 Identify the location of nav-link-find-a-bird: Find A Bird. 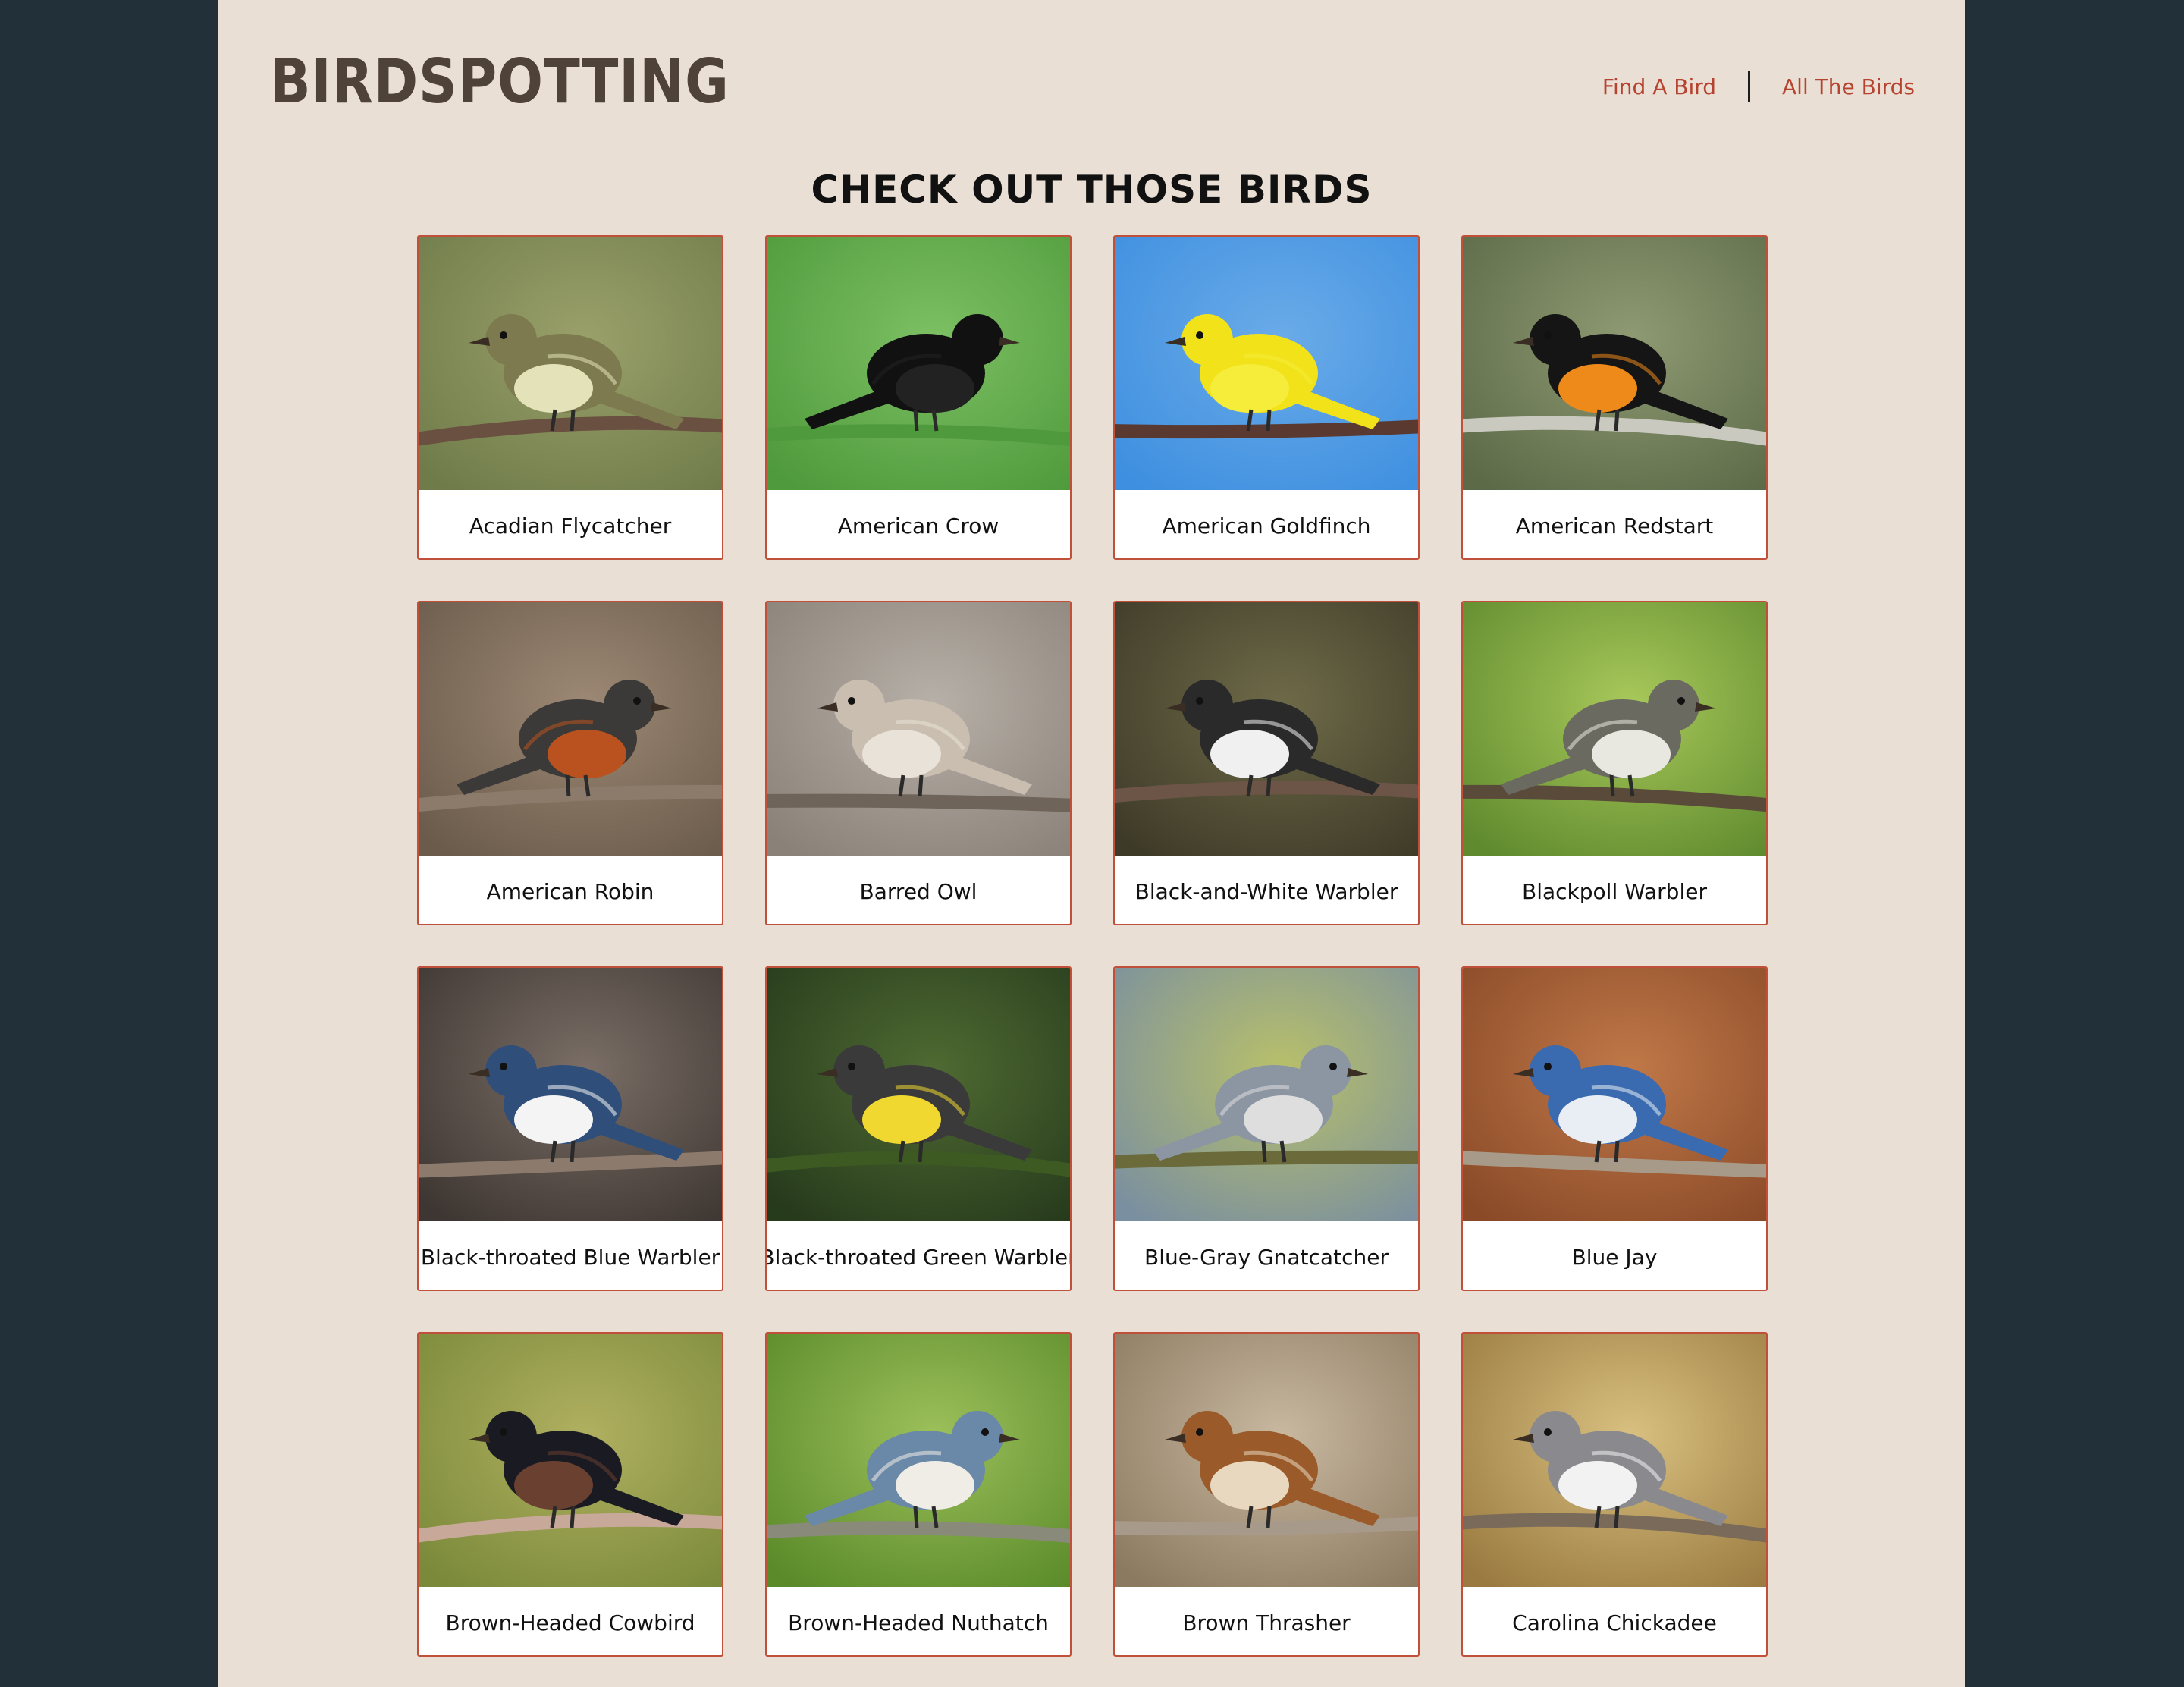
(1659, 86).